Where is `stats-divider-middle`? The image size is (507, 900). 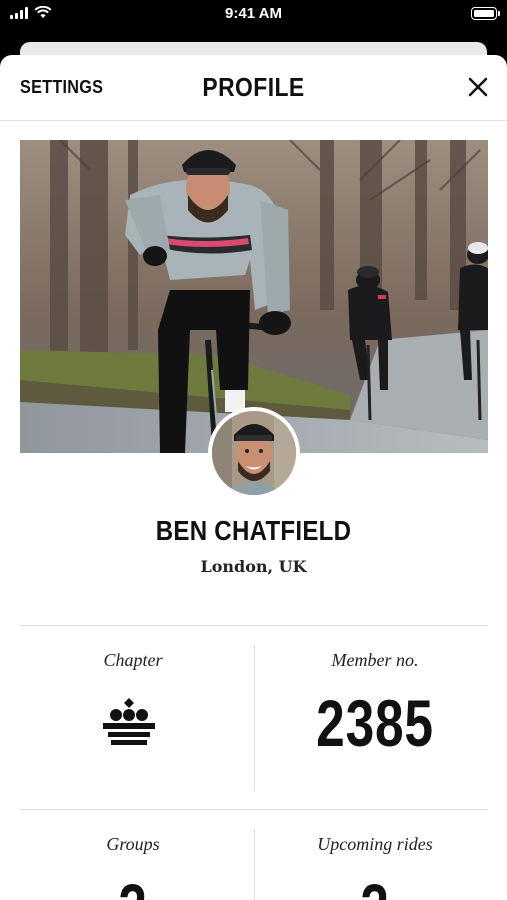
stats-divider-middle is located at coordinates (254, 809).